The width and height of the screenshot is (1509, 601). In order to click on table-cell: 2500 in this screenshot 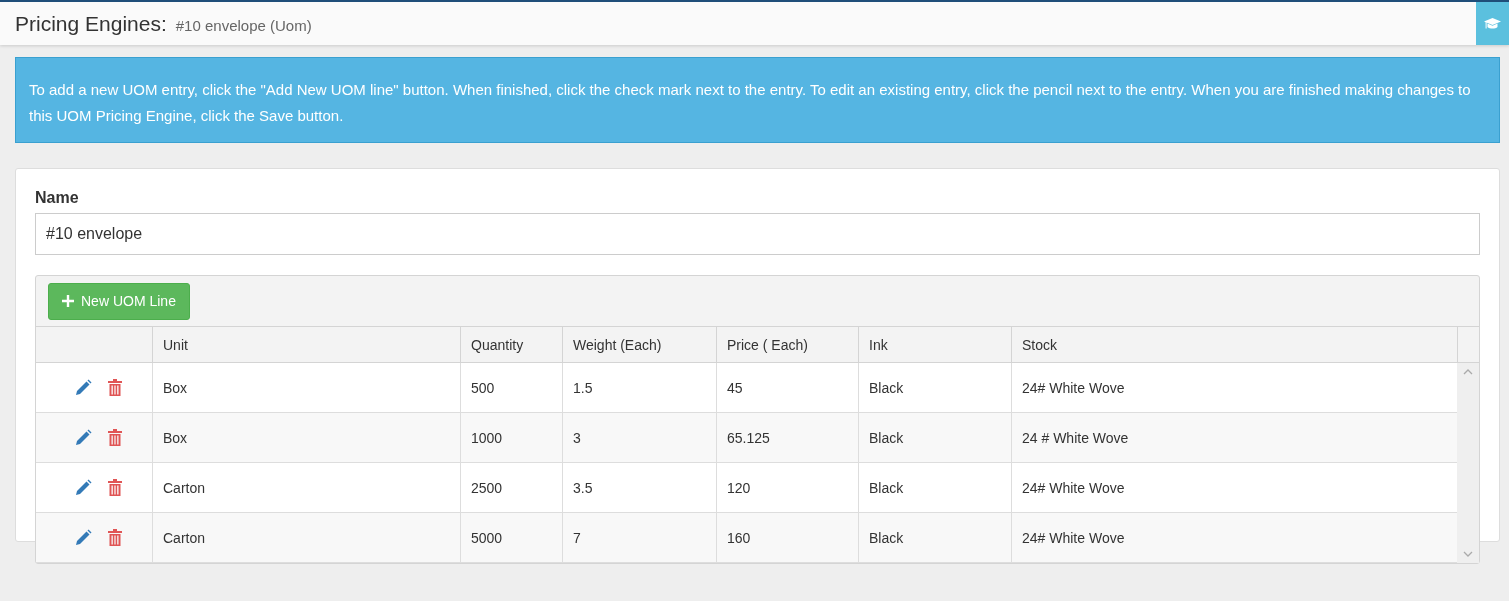, I will do `click(487, 487)`.